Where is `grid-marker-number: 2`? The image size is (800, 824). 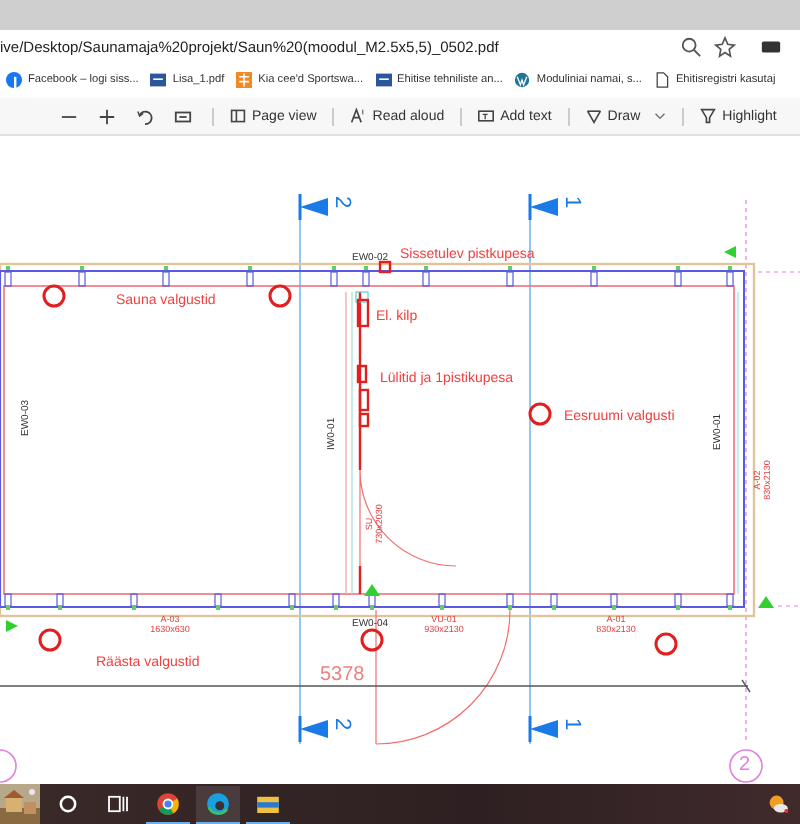
grid-marker-number: 2 is located at coordinates (745, 766).